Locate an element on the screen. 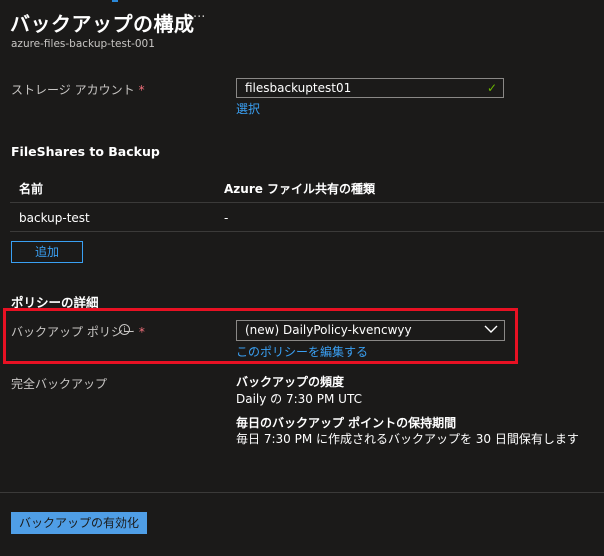 Image resolution: width=604 pixels, height=556 pixels. page-title: バックアップの構成 is located at coordinates (102, 24).